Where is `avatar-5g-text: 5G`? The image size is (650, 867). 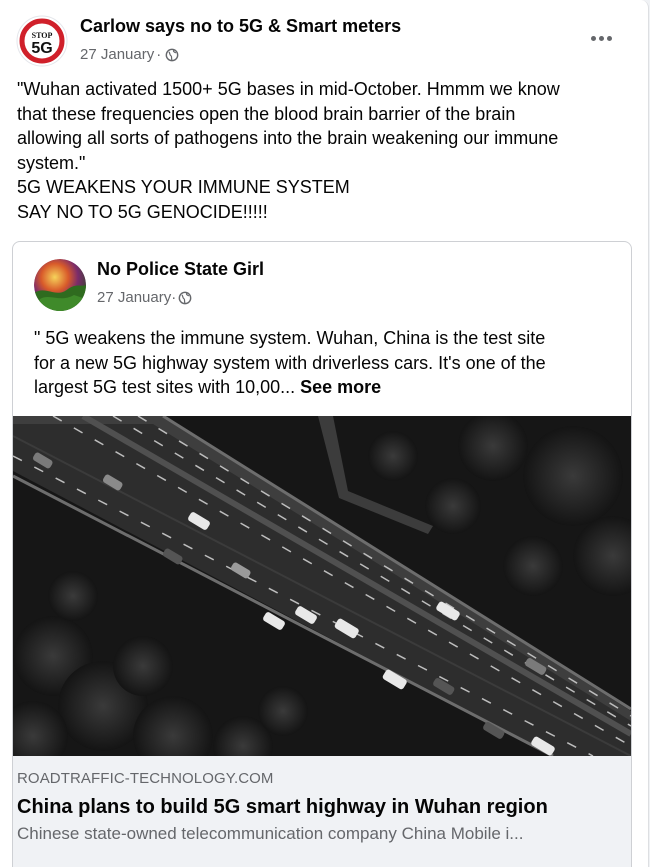 avatar-5g-text: 5G is located at coordinates (41, 48).